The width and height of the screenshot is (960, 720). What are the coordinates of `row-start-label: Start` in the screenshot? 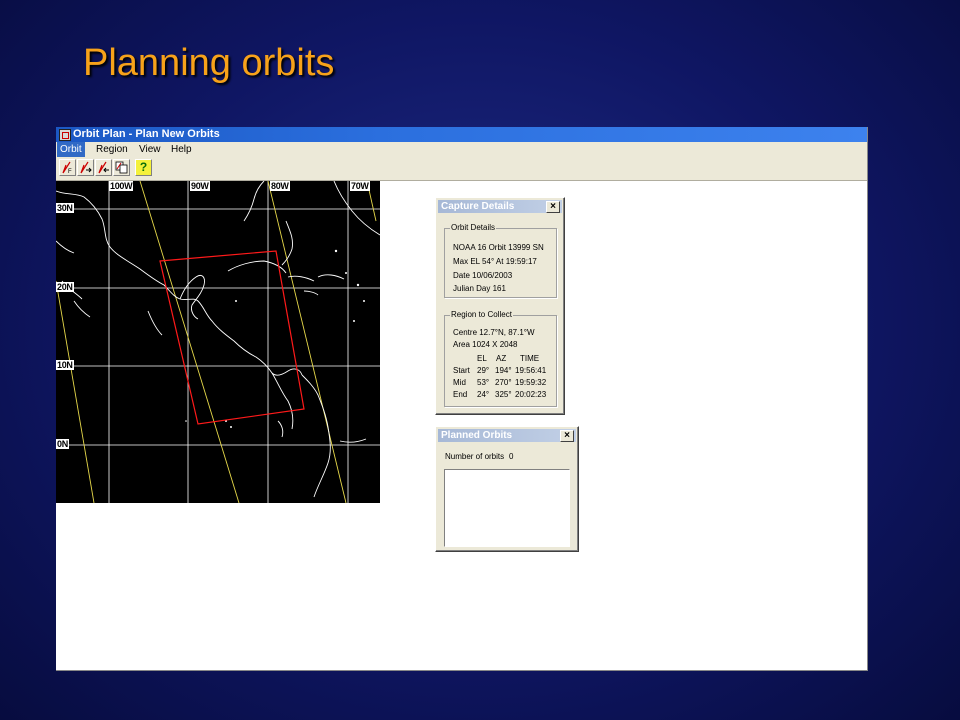 It's located at (461, 370).